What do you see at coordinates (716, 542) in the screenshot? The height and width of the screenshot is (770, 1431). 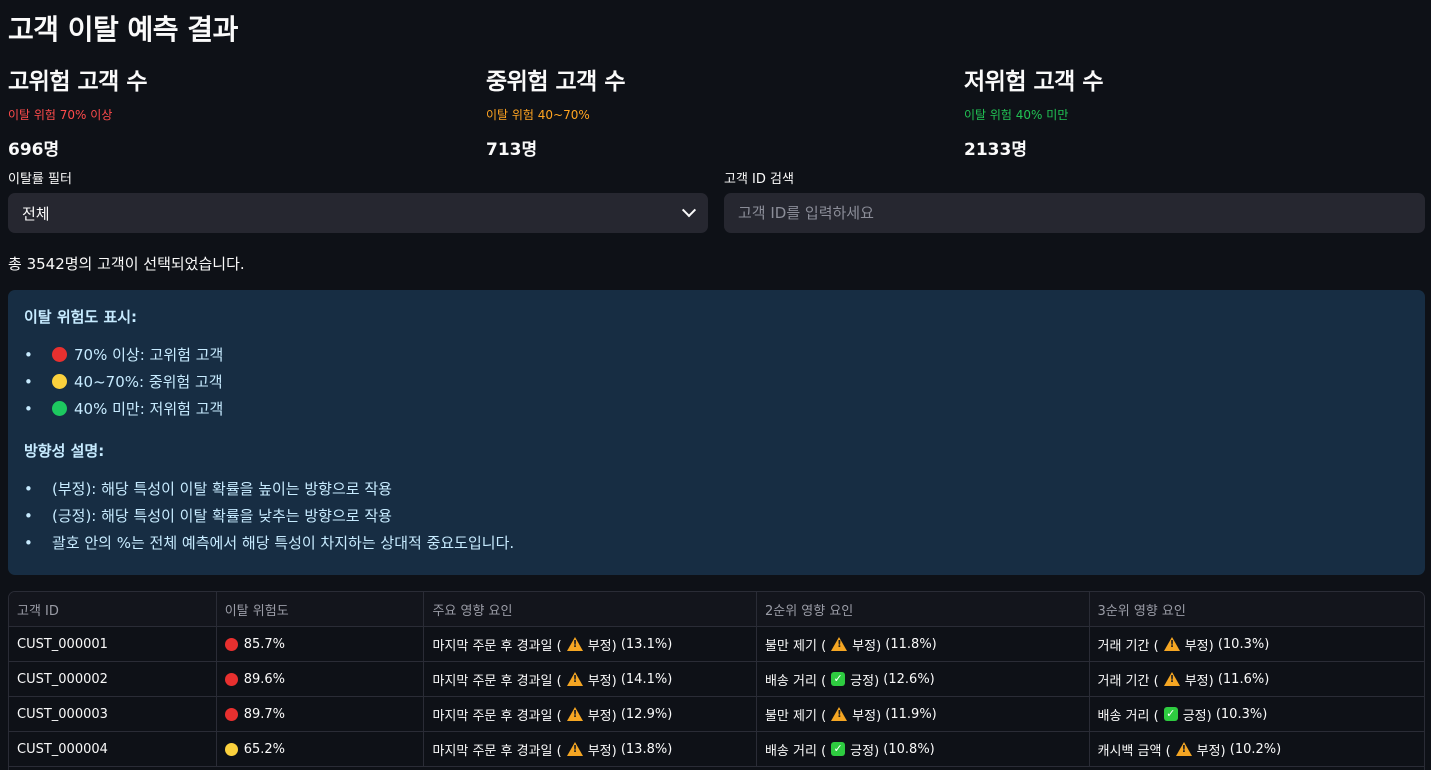 I see `list-item: 괄호 안의 %는 전체 예측에서 해당 특성이 차지하는 상대적 중요도입니다.` at bounding box center [716, 542].